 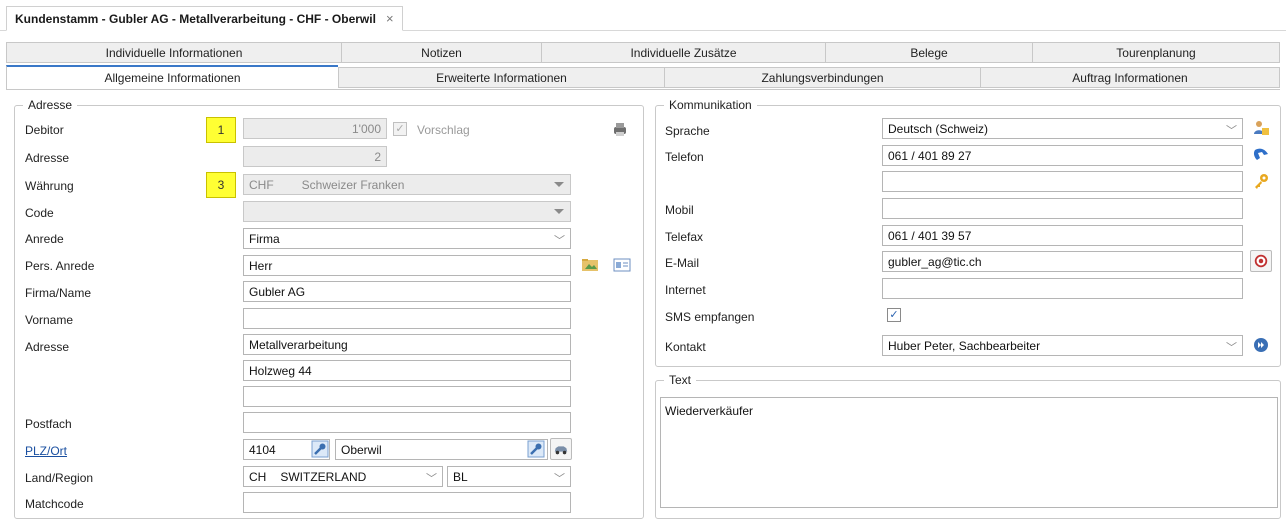 I want to click on land-code: CH, so click(x=258, y=476).